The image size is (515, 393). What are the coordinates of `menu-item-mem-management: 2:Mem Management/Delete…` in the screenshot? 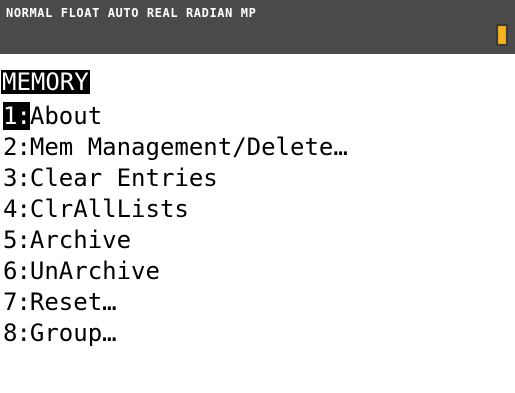 It's located at (257, 148).